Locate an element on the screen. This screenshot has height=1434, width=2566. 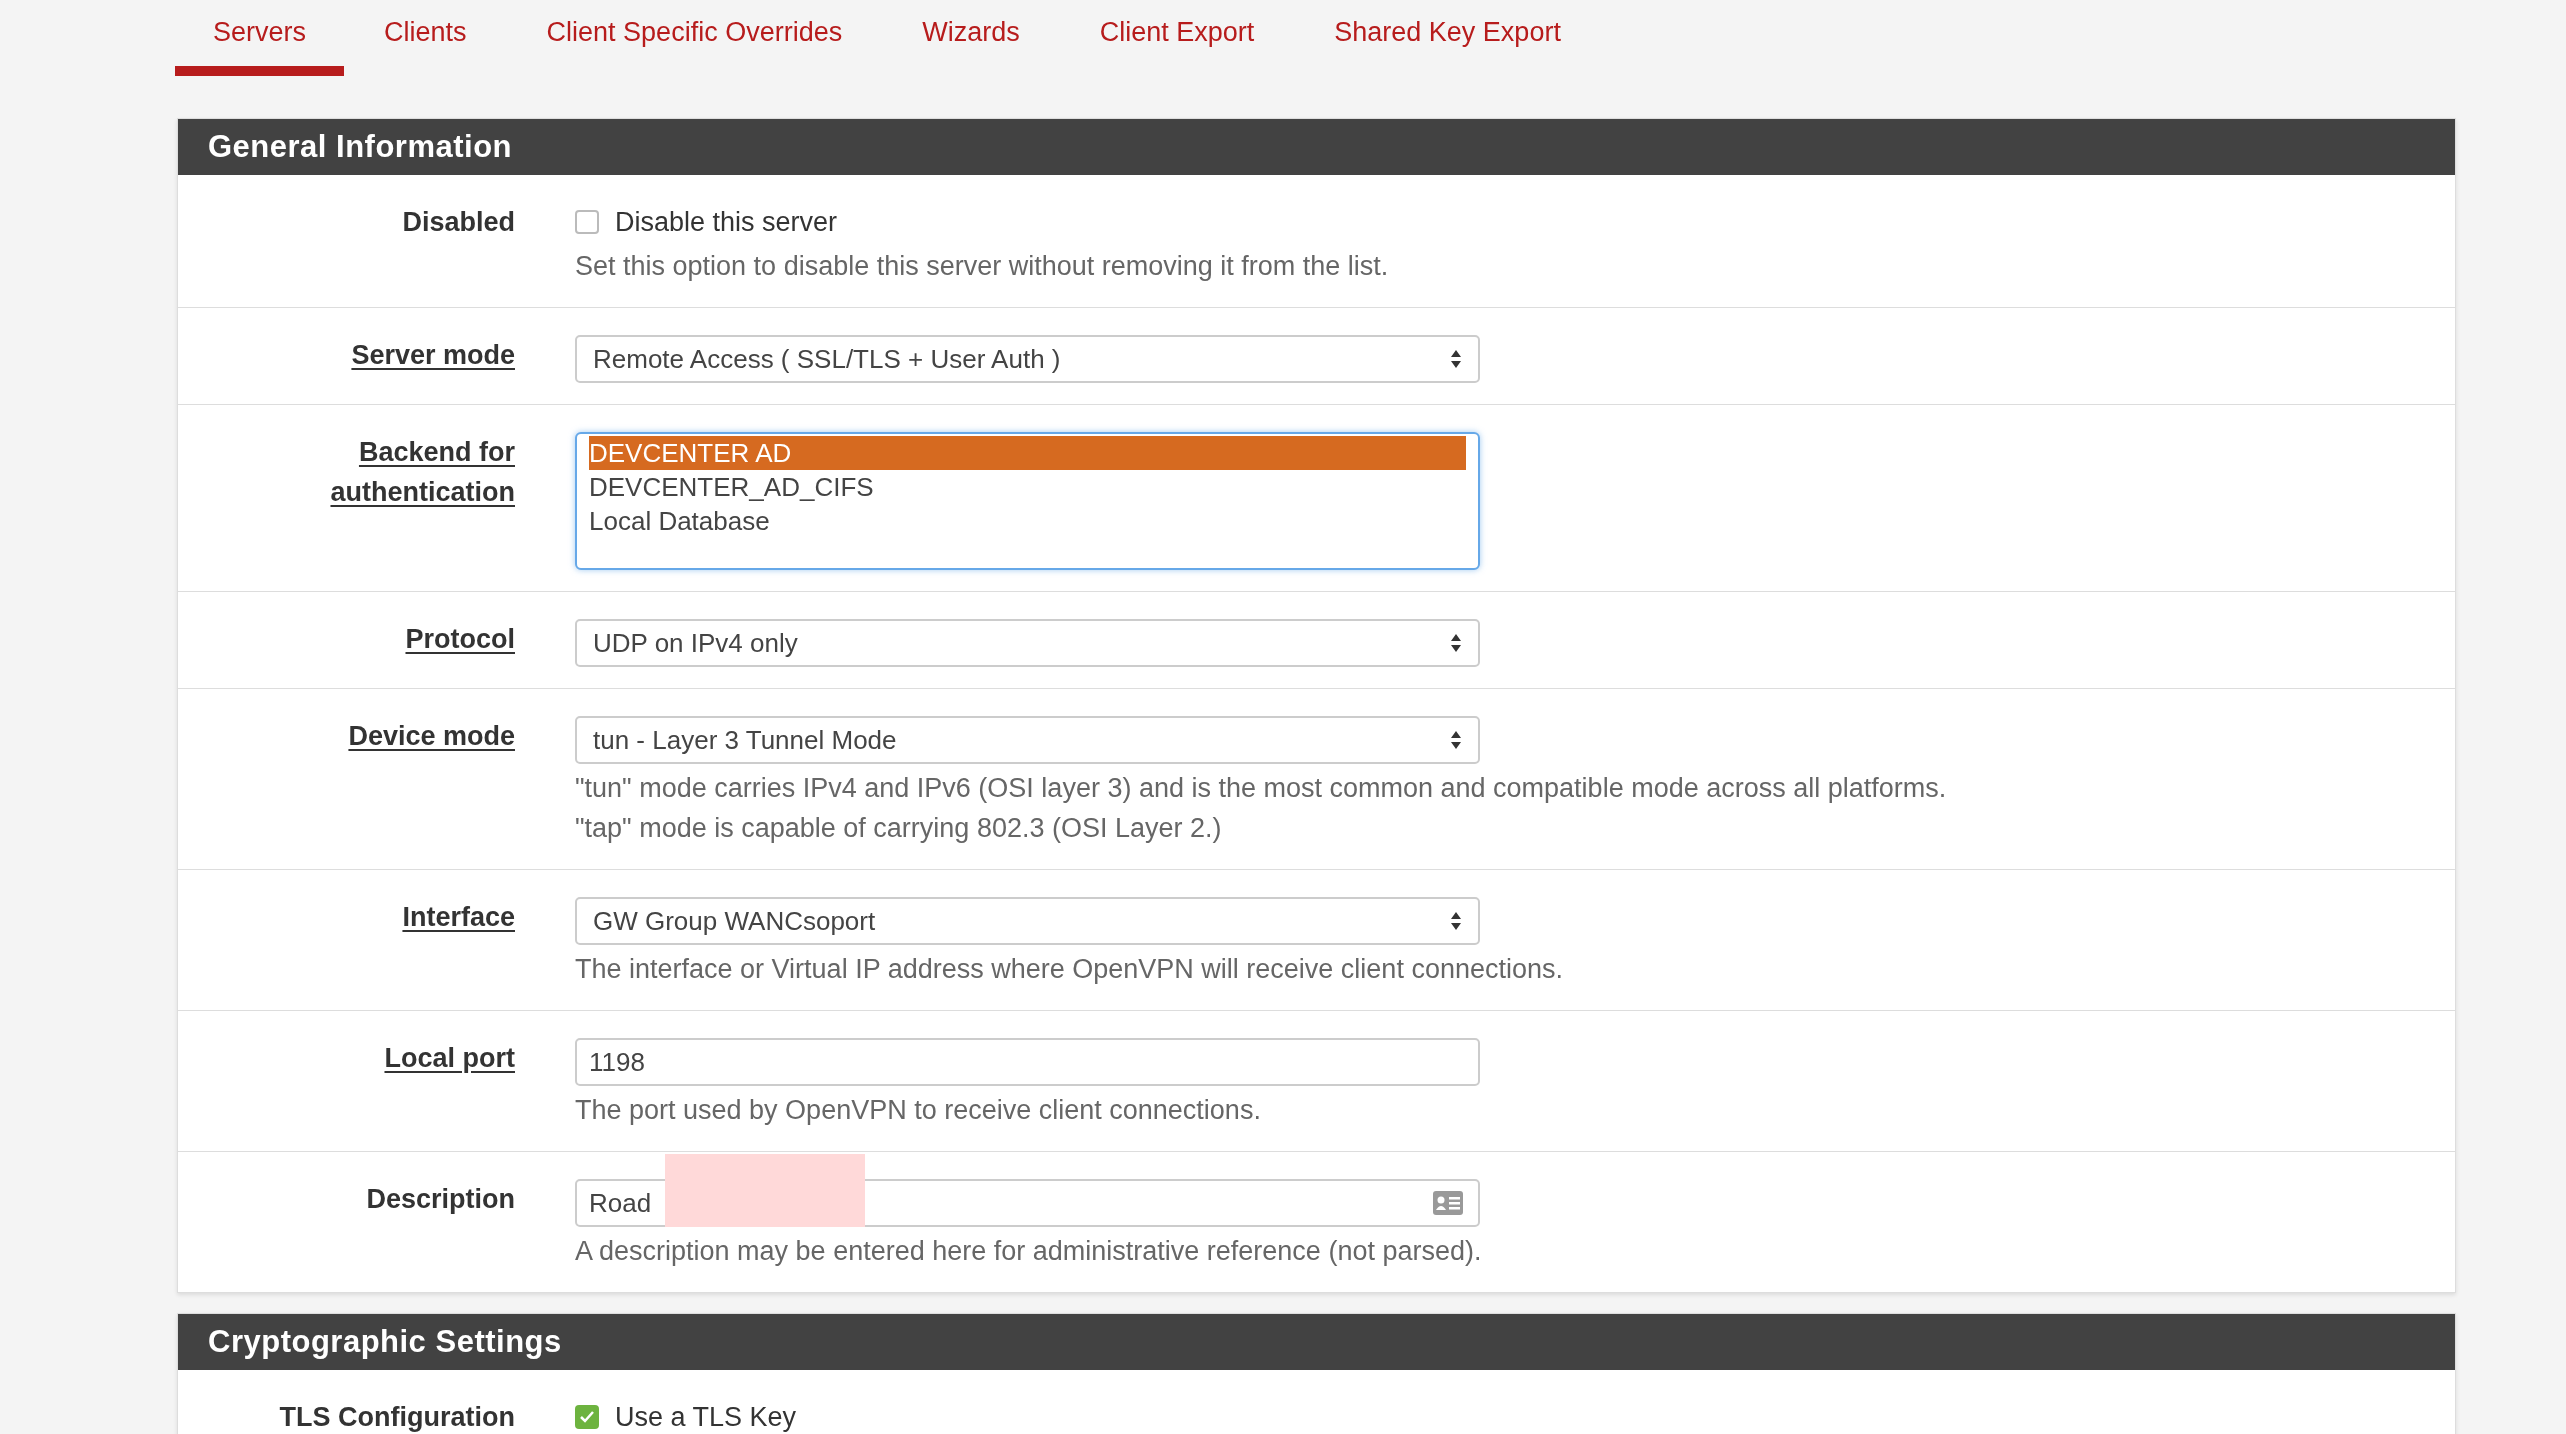
field-label-link: Backend for authentication is located at coordinates (376, 501).